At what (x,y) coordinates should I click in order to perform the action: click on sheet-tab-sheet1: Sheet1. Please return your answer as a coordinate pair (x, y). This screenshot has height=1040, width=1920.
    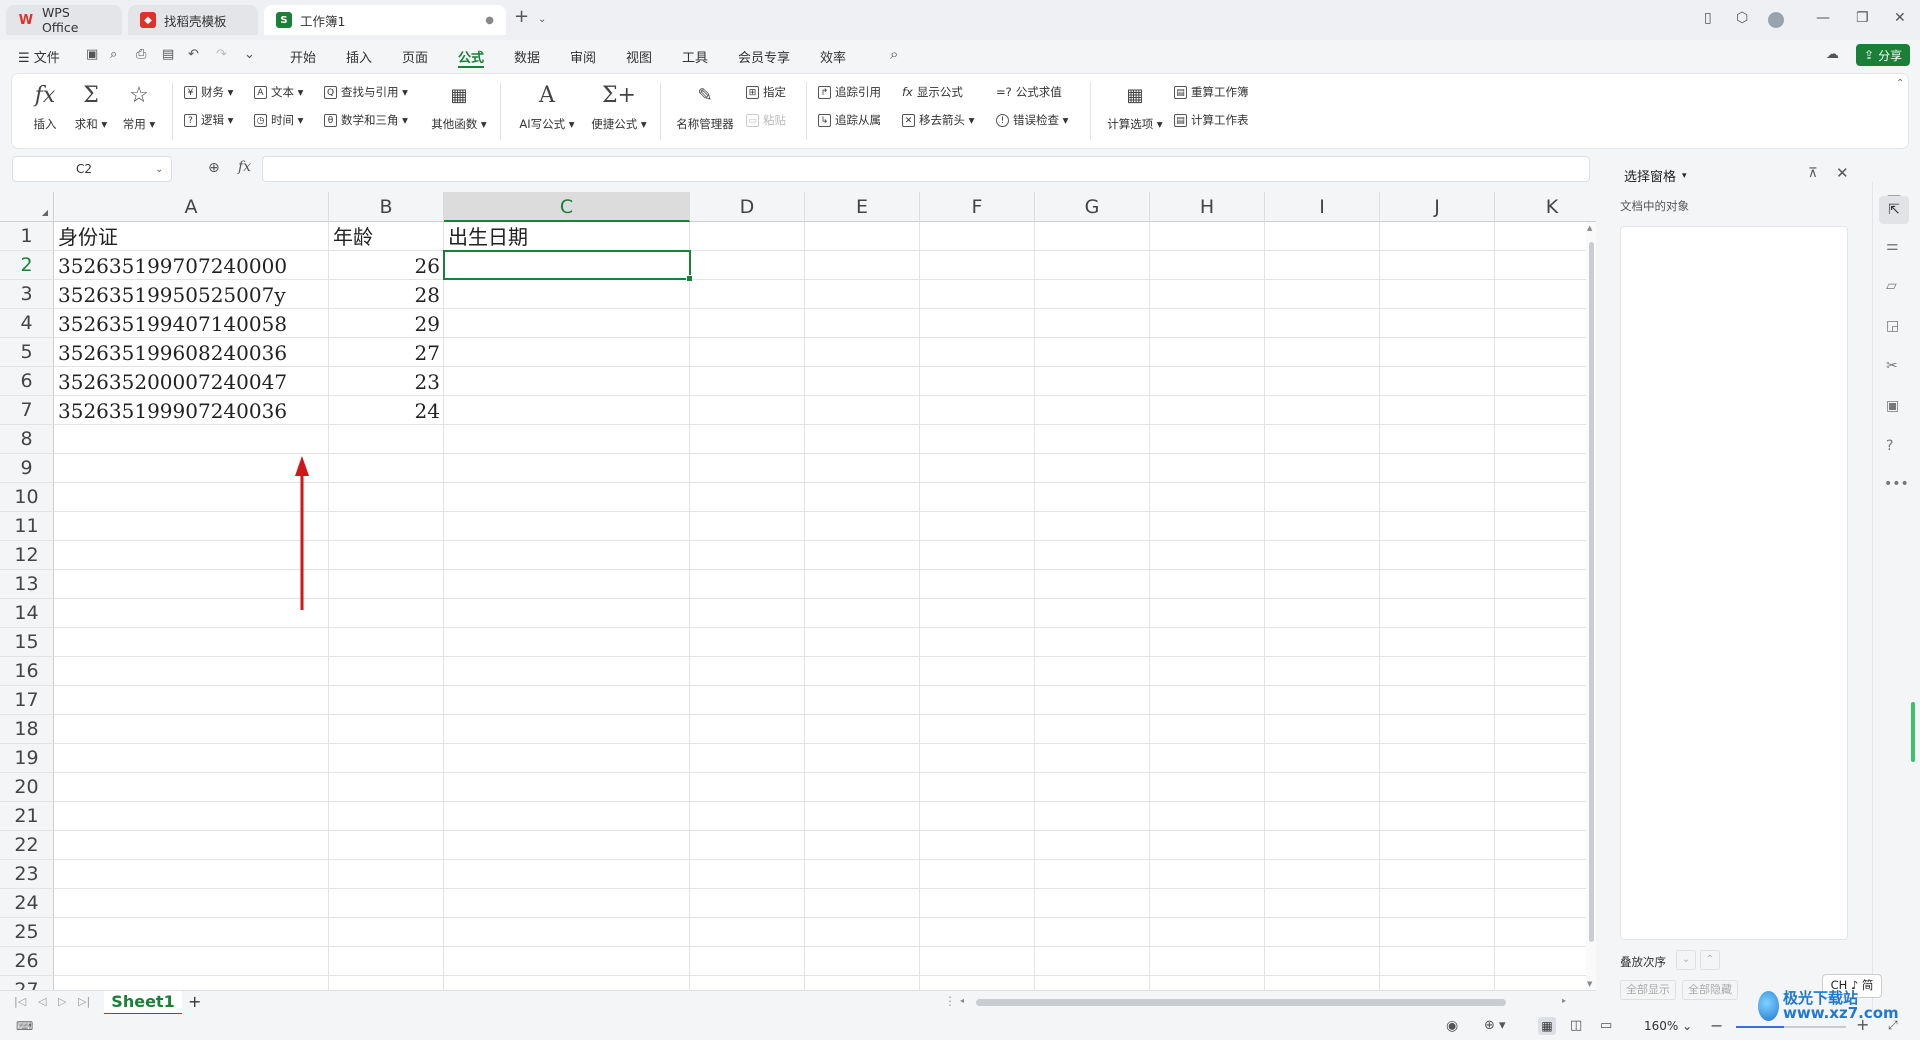
    Looking at the image, I should click on (143, 1003).